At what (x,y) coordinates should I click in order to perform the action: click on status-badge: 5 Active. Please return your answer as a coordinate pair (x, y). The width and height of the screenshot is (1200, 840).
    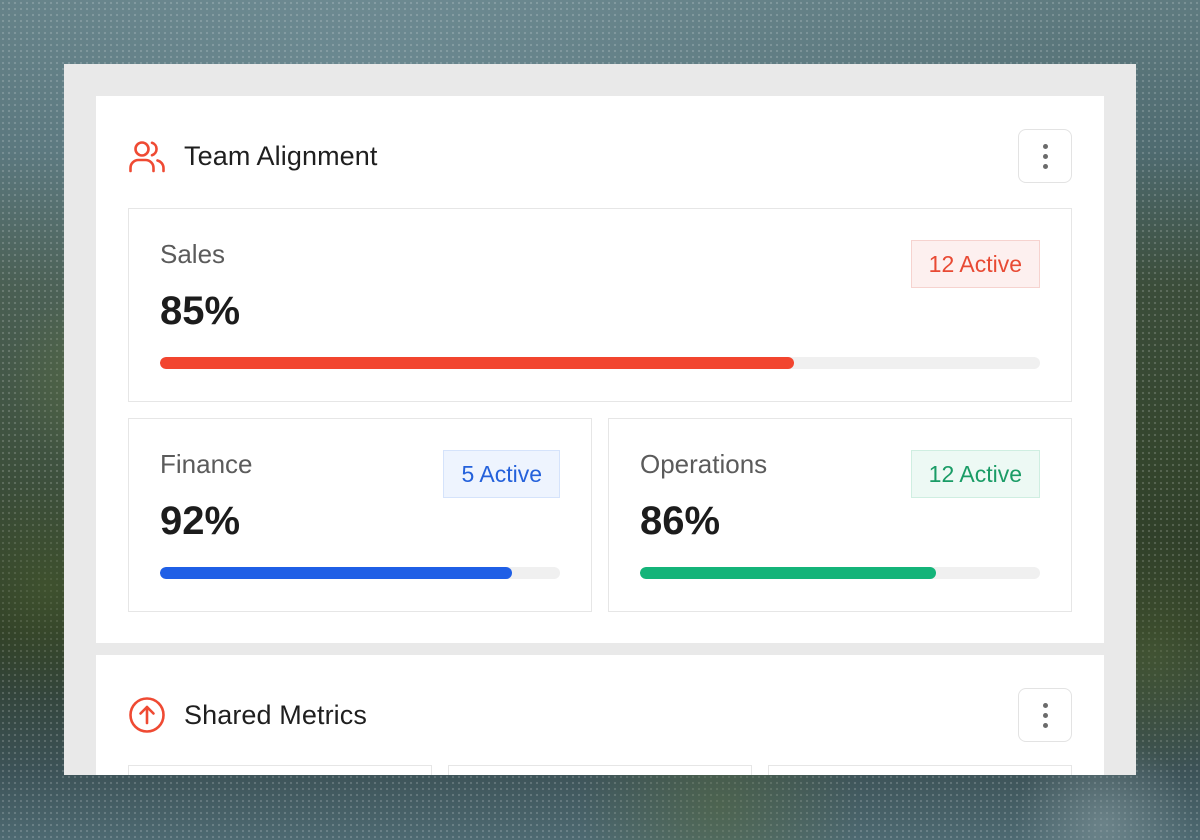
    Looking at the image, I should click on (501, 474).